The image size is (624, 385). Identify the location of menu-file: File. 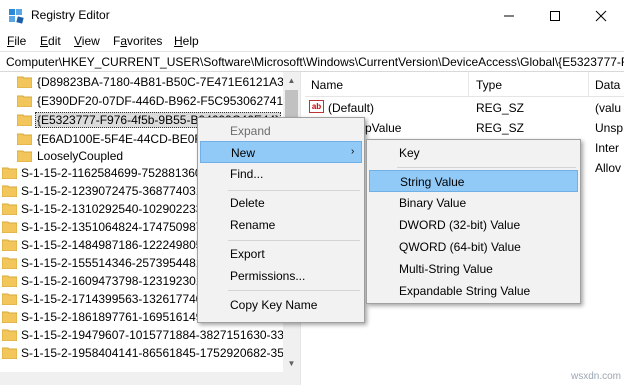
(16, 41).